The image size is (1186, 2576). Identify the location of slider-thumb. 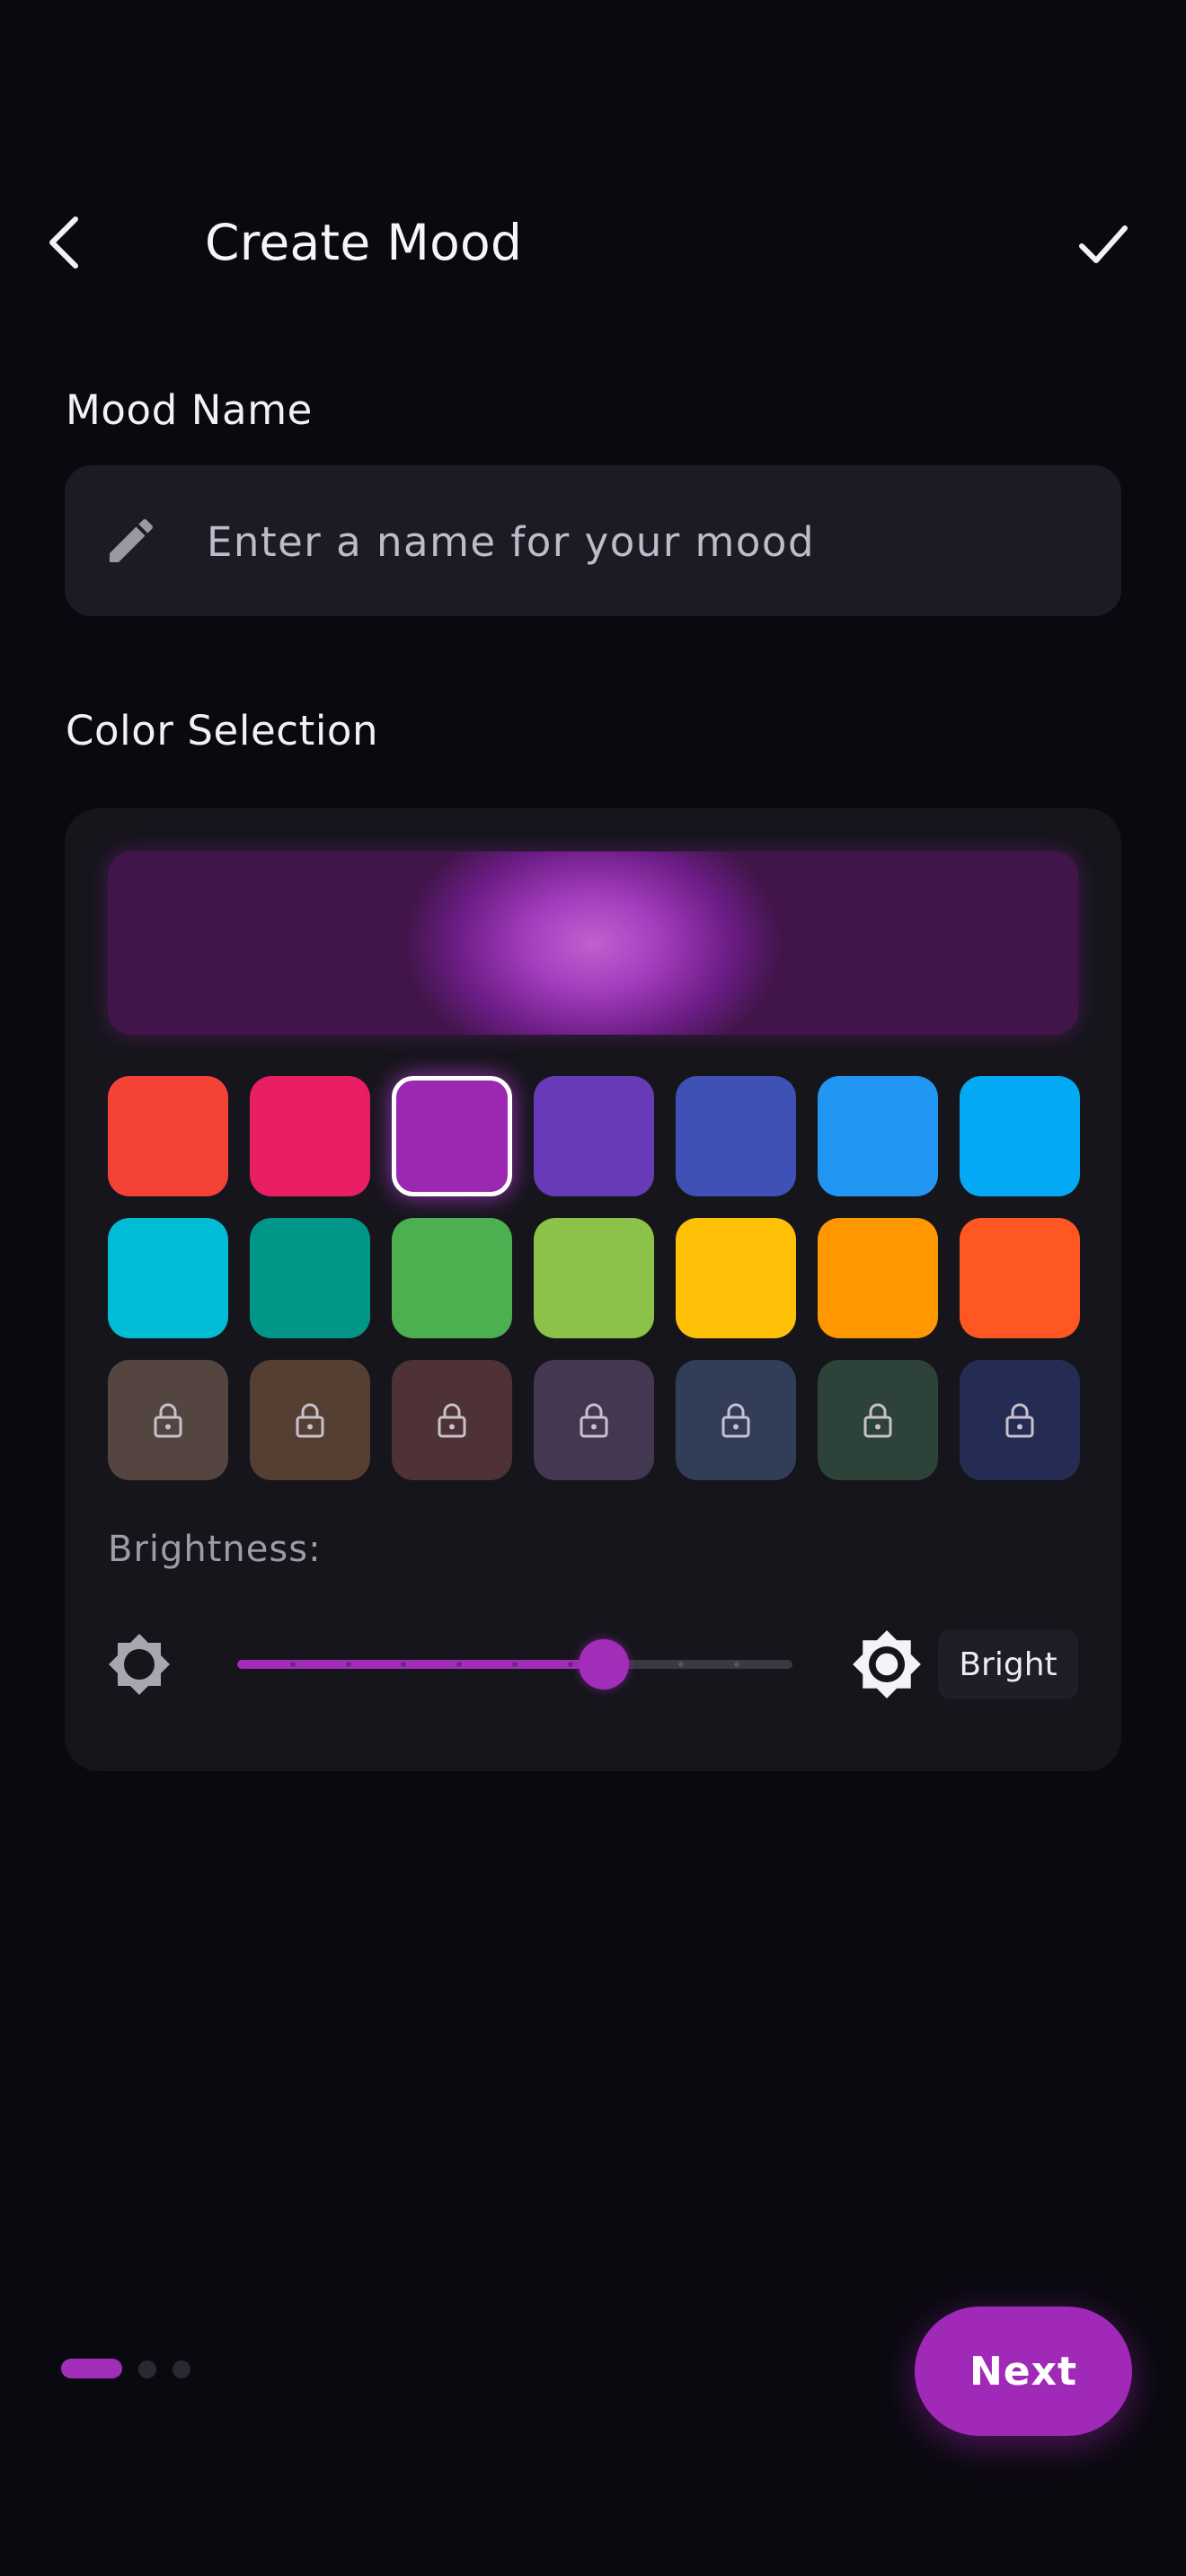
(603, 1664).